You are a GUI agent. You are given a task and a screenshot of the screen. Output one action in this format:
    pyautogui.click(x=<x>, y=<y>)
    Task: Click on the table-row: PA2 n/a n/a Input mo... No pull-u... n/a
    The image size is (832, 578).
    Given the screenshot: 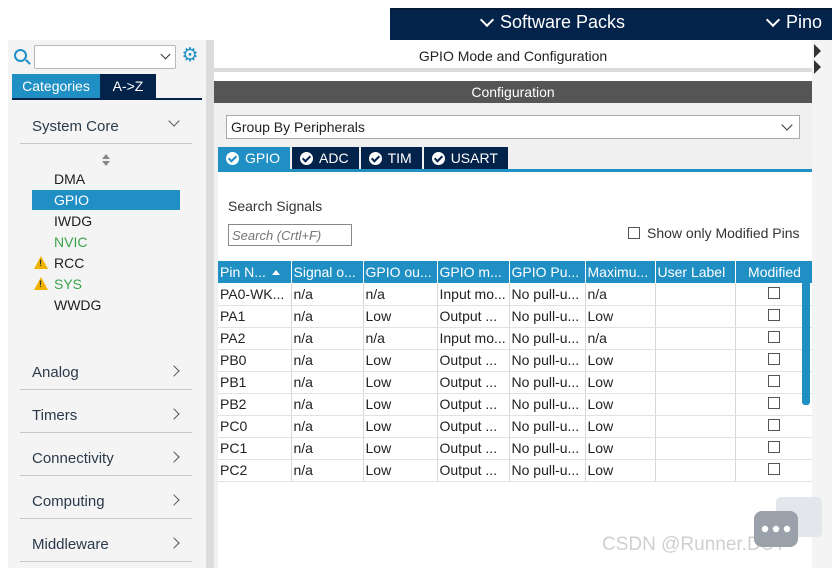 What is the action you would take?
    pyautogui.click(x=515, y=338)
    